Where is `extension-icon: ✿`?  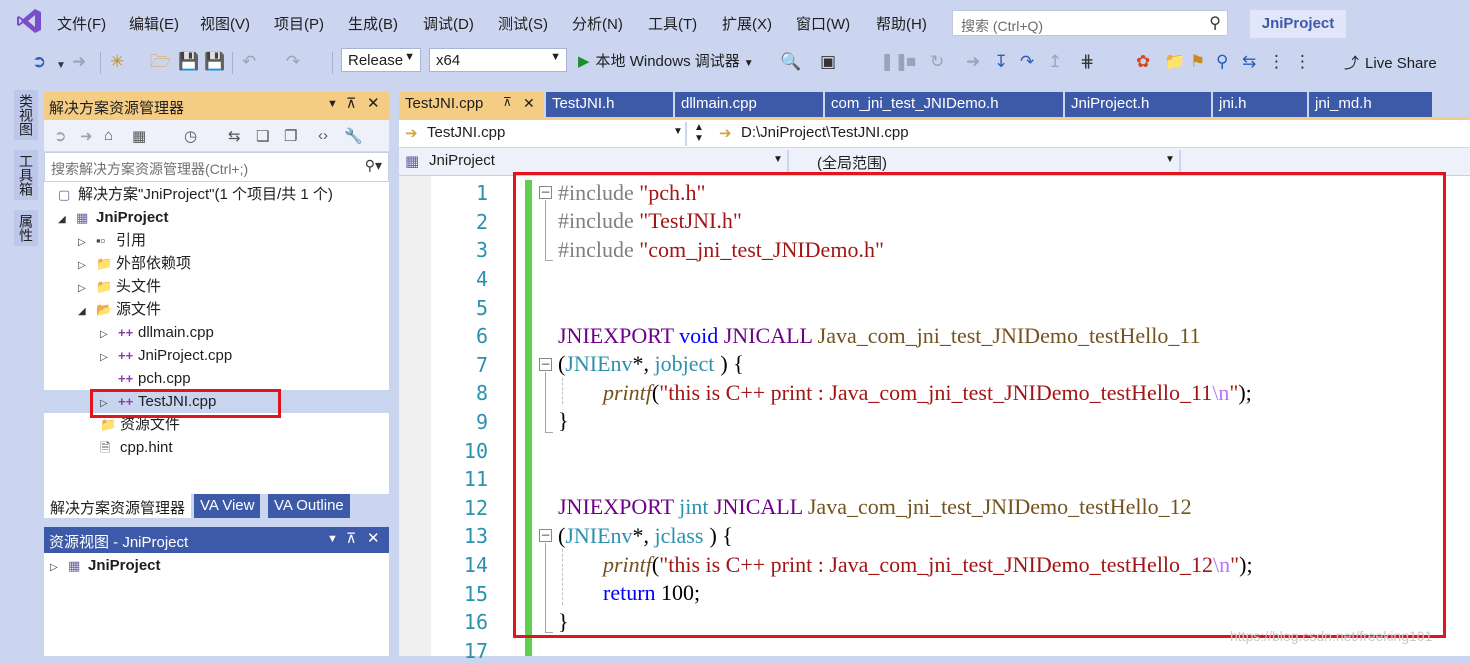 extension-icon: ✿ is located at coordinates (1143, 62).